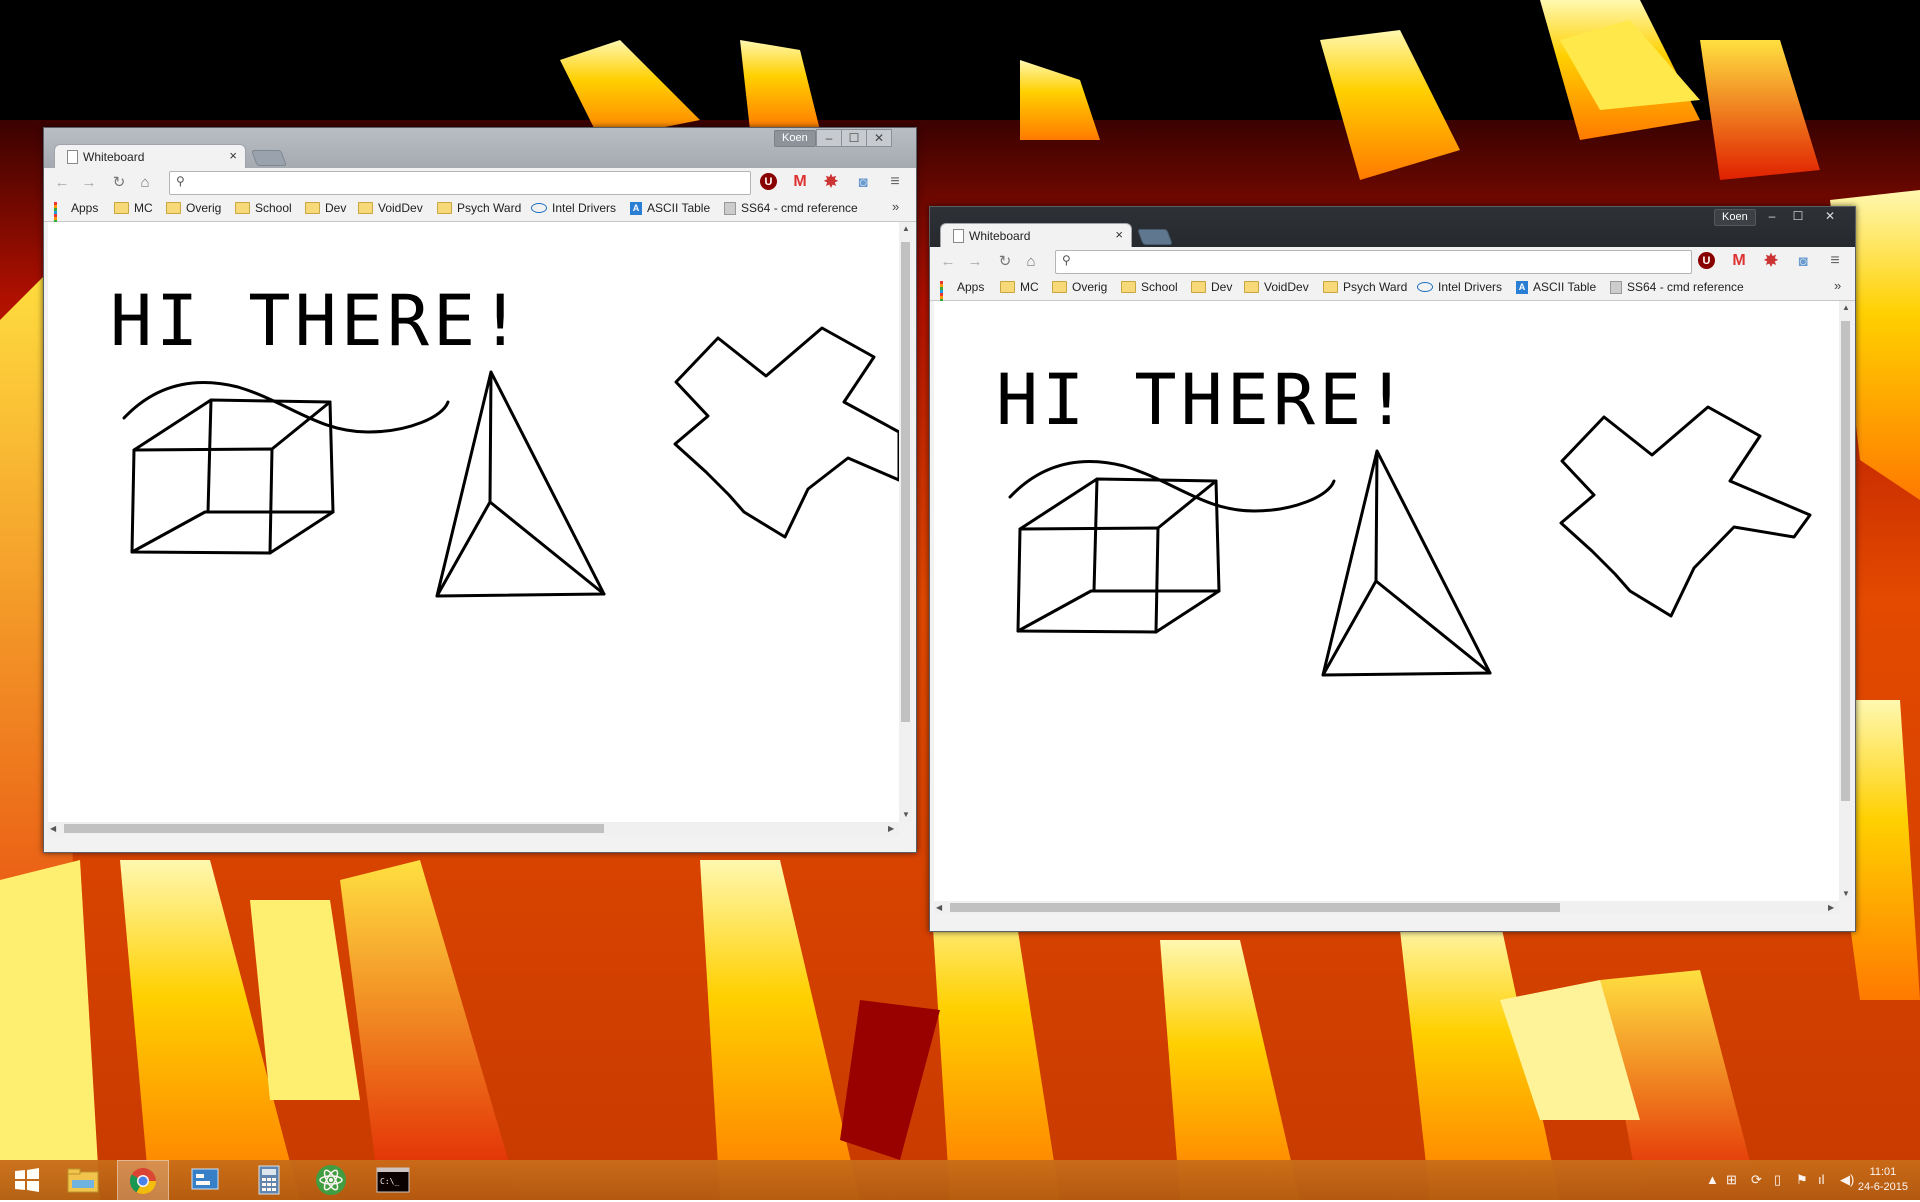 This screenshot has height=1202, width=1920. What do you see at coordinates (1802, 1180) in the screenshot?
I see `action-center-flag-icon: ⚑` at bounding box center [1802, 1180].